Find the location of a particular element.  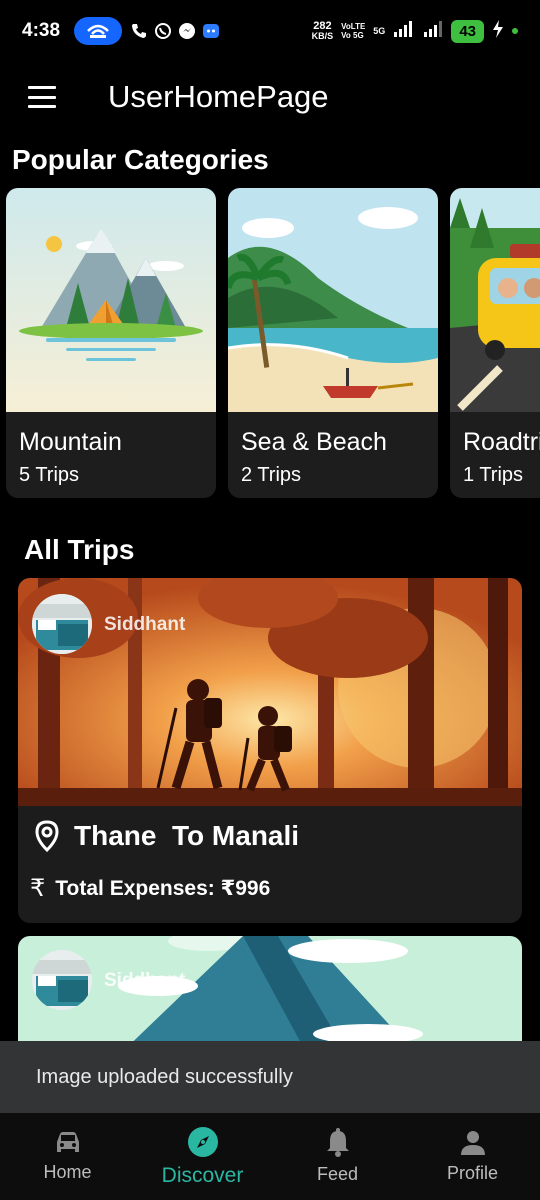

nav-label-profile: Profile is located at coordinates (472, 1173).